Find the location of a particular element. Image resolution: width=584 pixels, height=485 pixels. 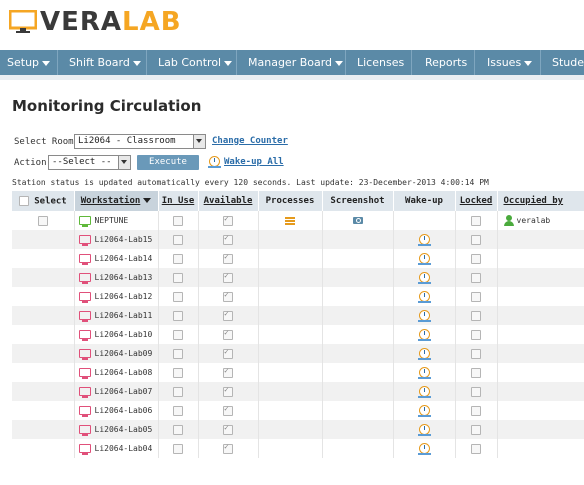

workstation-name: Li2064-Lab05 is located at coordinates (124, 429).